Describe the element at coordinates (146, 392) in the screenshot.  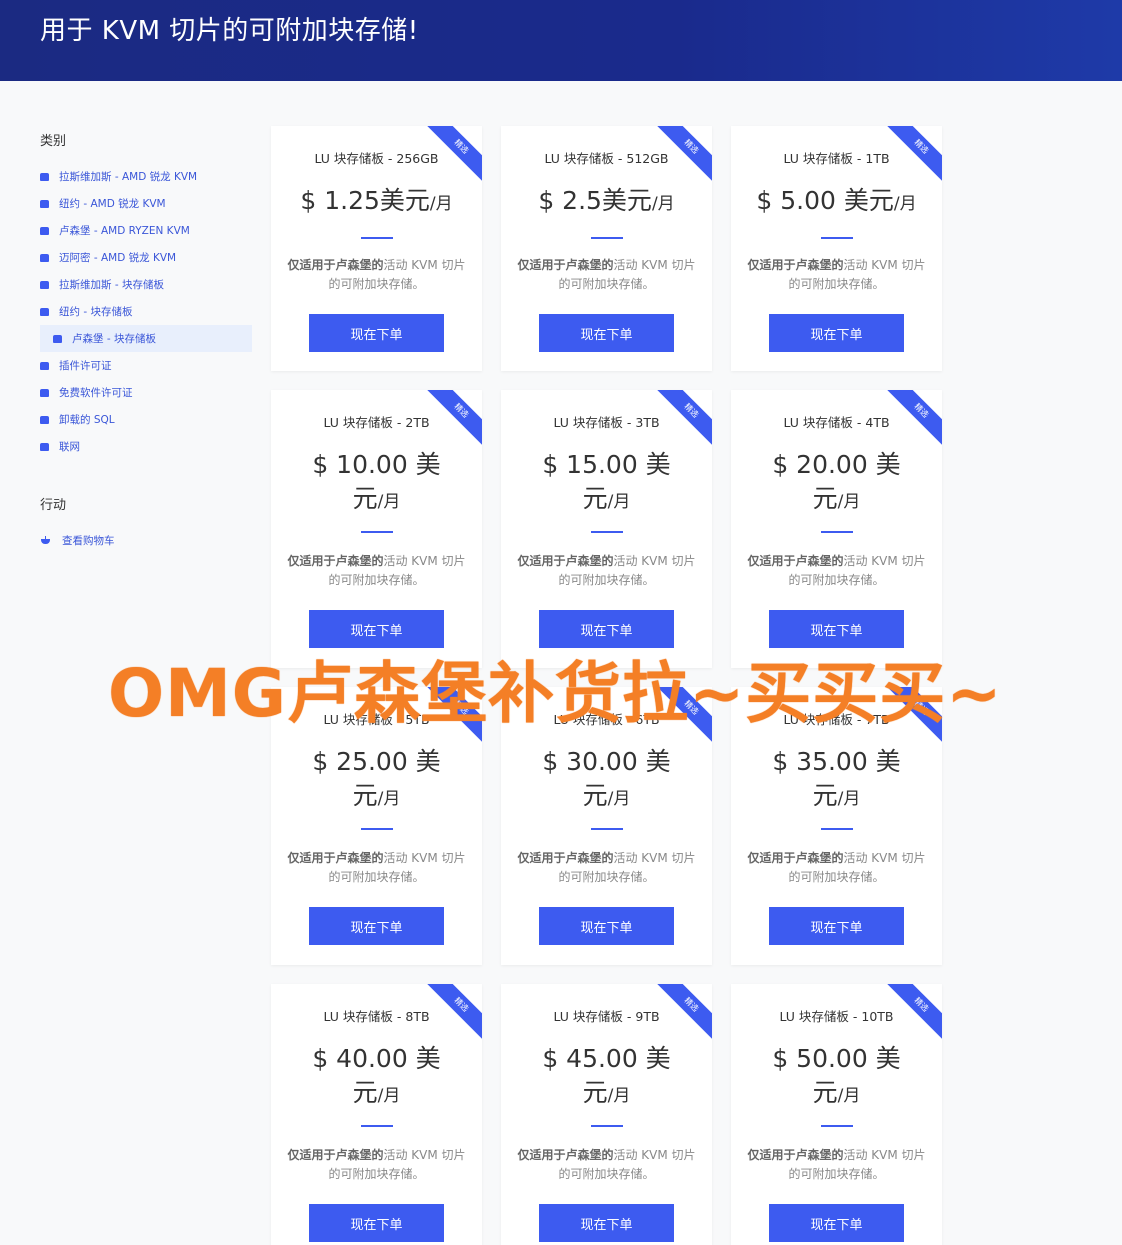
I see `sidebar-item-free-software-licenses: 免费软件许可证` at that location.